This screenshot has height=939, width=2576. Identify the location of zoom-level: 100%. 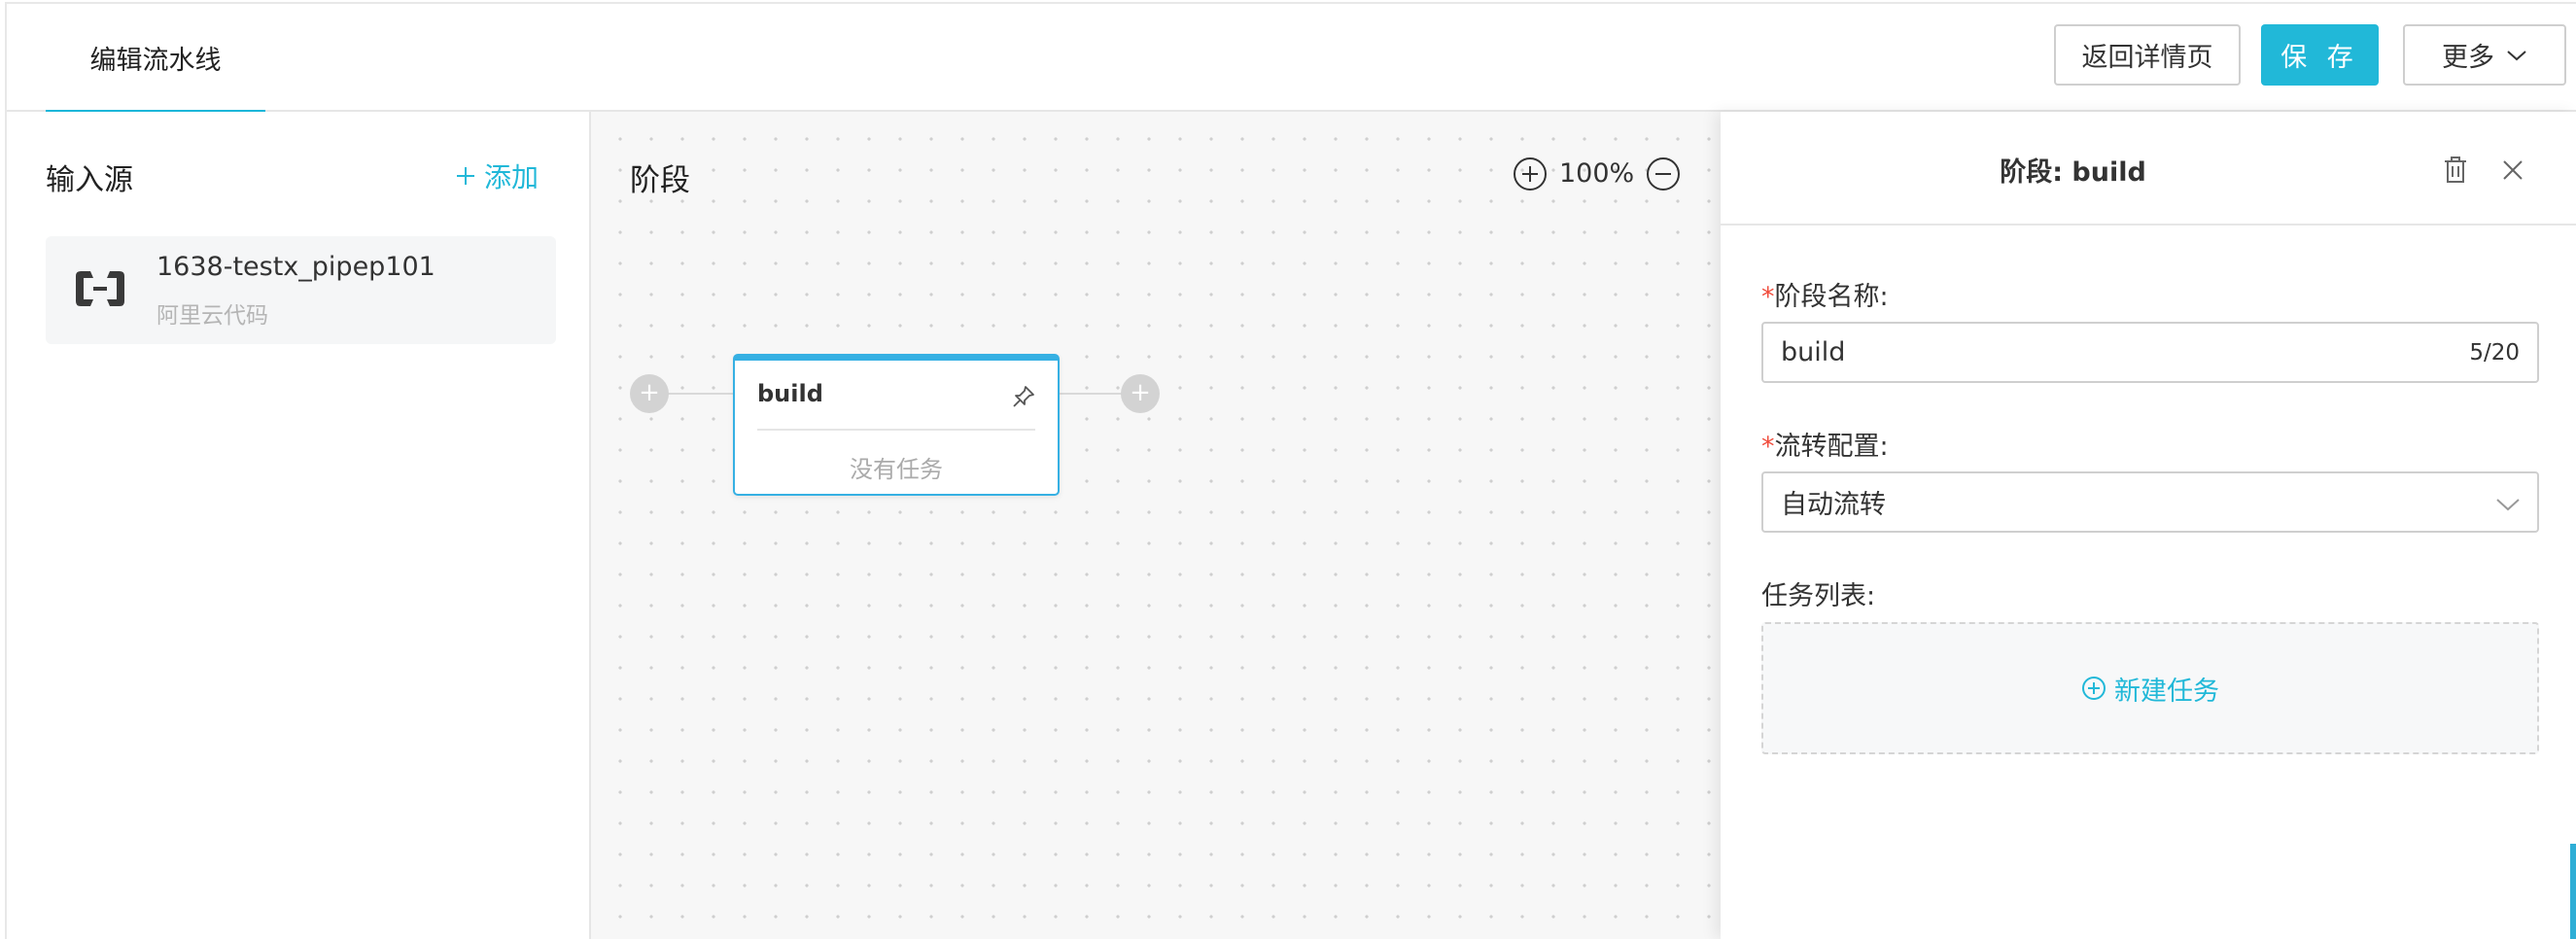
(1597, 173).